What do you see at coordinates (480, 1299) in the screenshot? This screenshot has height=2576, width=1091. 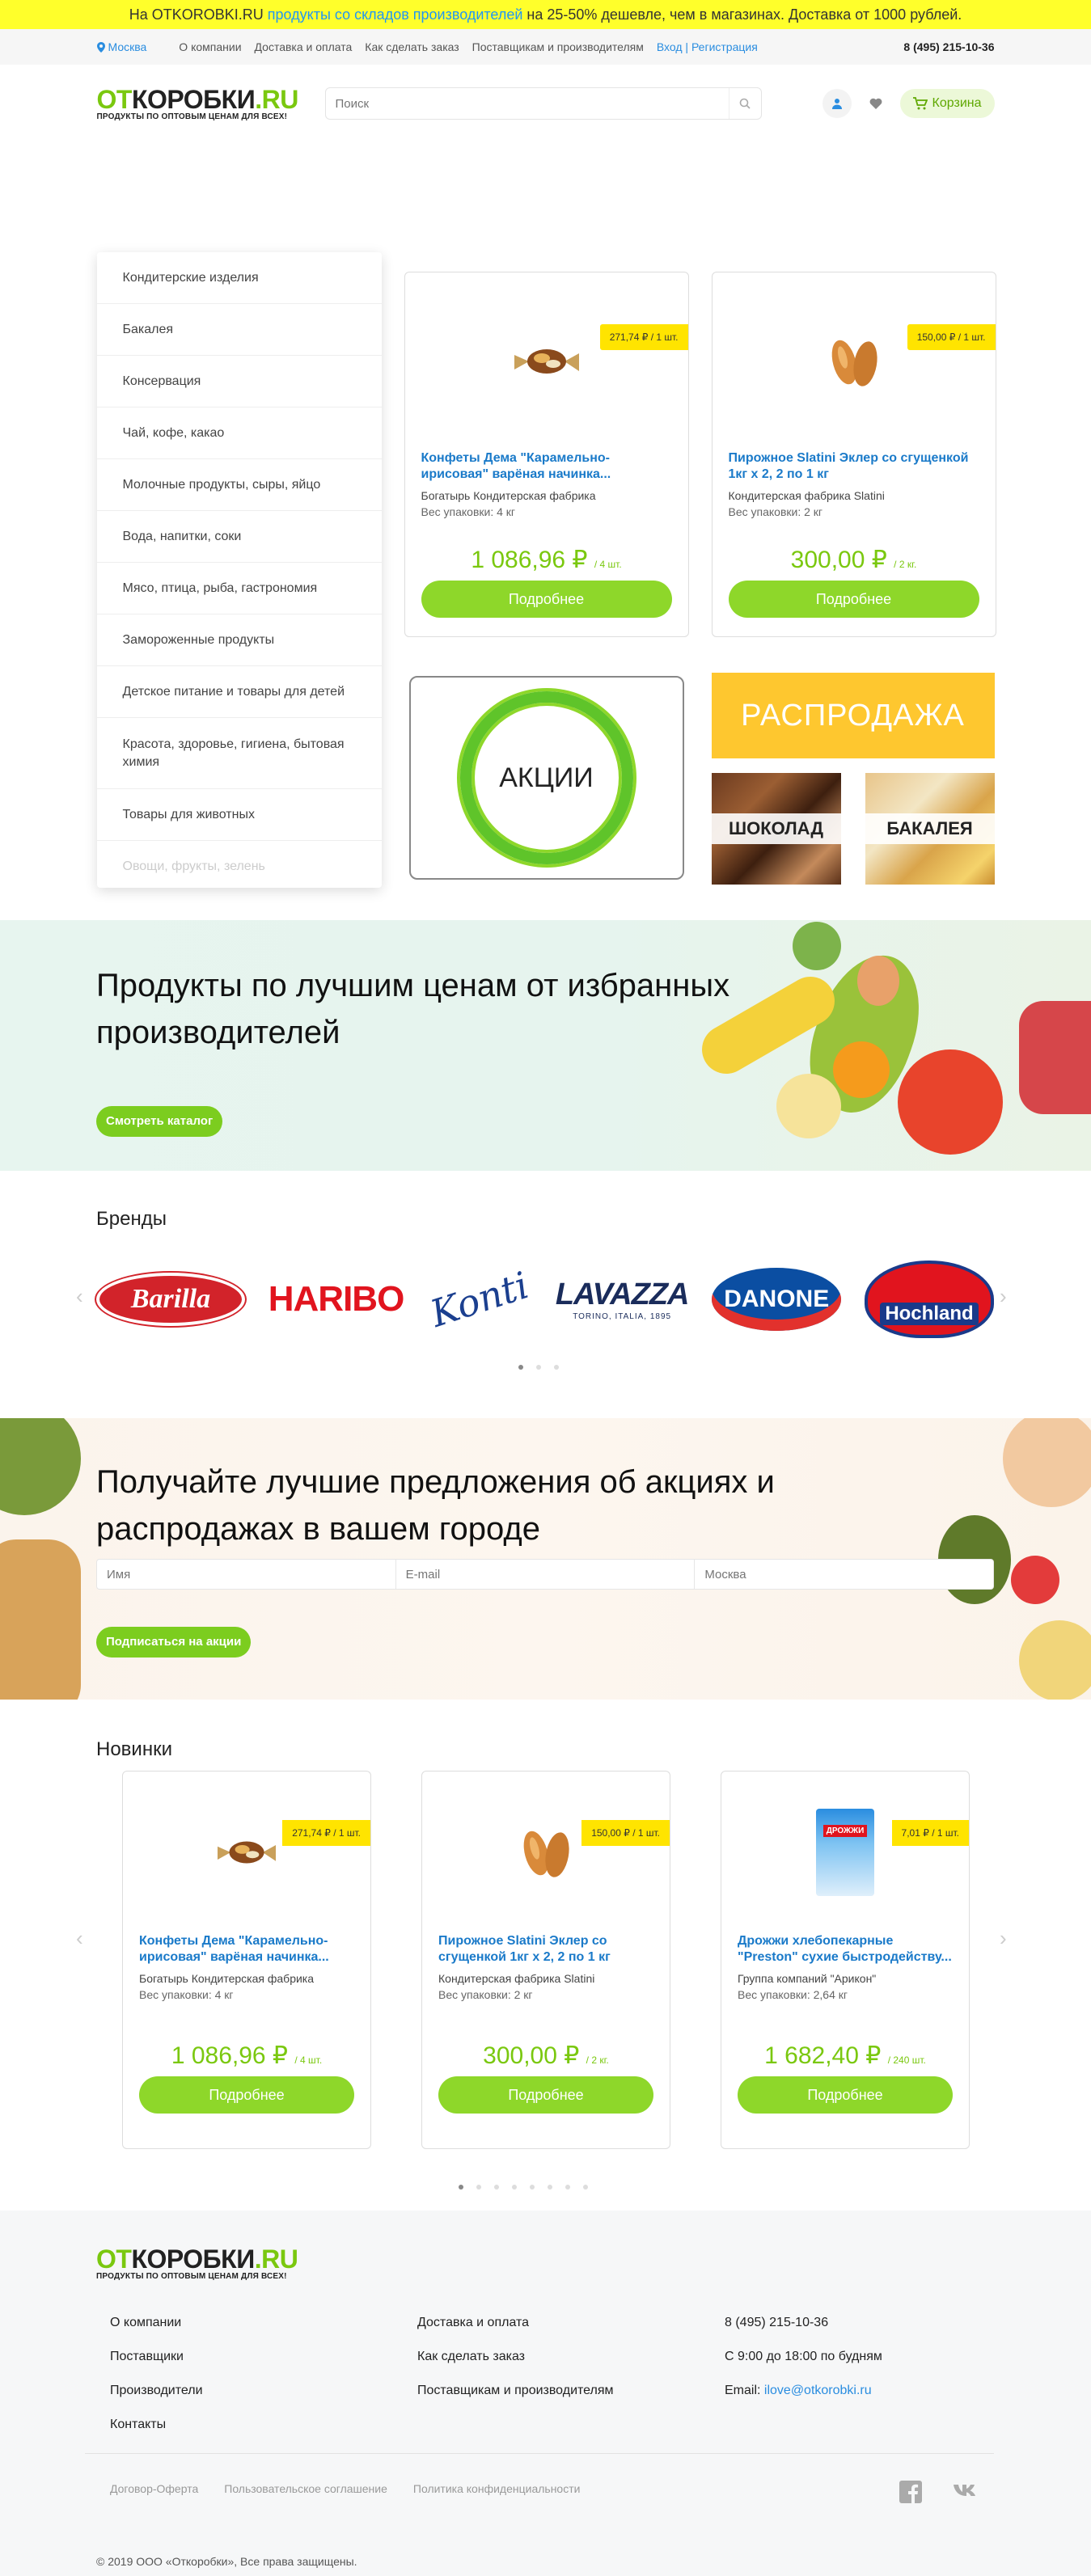 I see `brand-konti: Konti` at bounding box center [480, 1299].